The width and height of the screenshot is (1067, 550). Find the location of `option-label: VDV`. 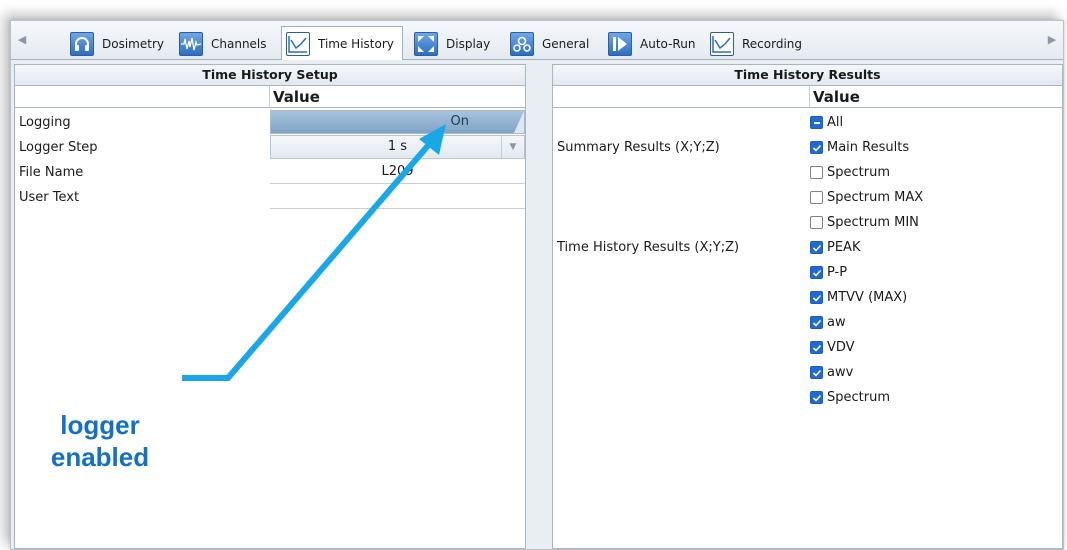

option-label: VDV is located at coordinates (841, 347).